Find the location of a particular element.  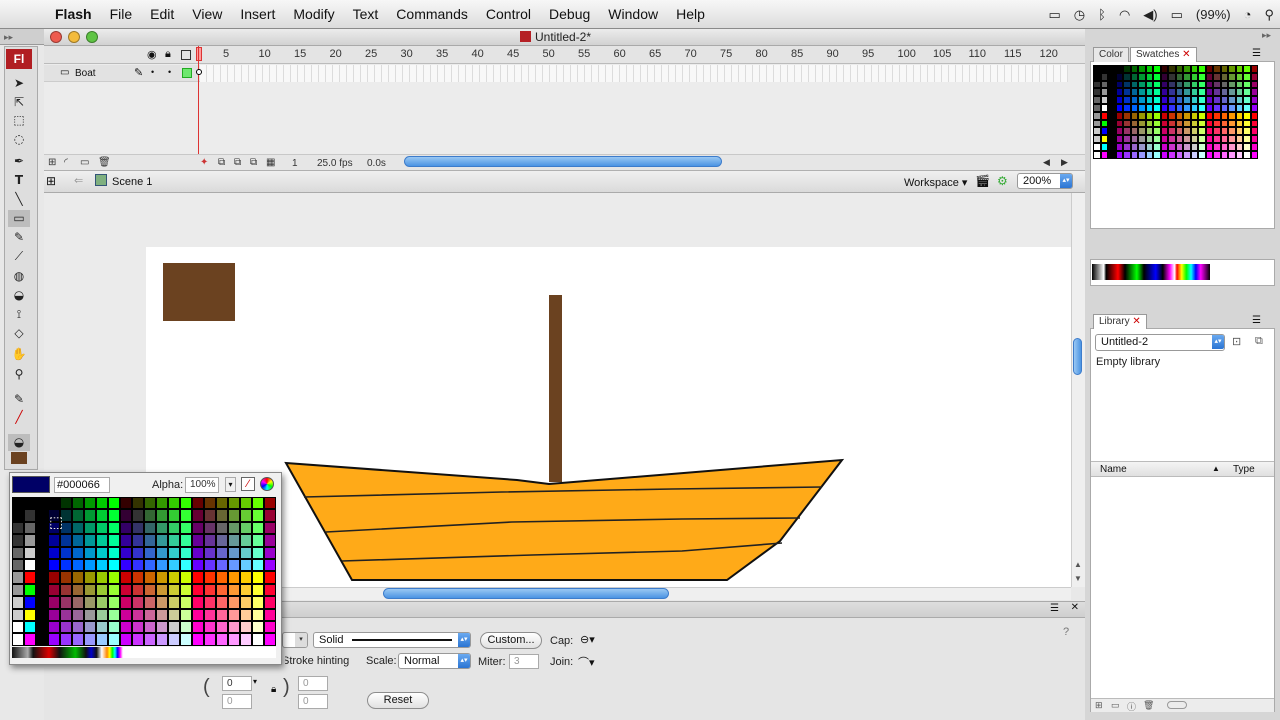

boat-mast-shape is located at coordinates (555, 388).